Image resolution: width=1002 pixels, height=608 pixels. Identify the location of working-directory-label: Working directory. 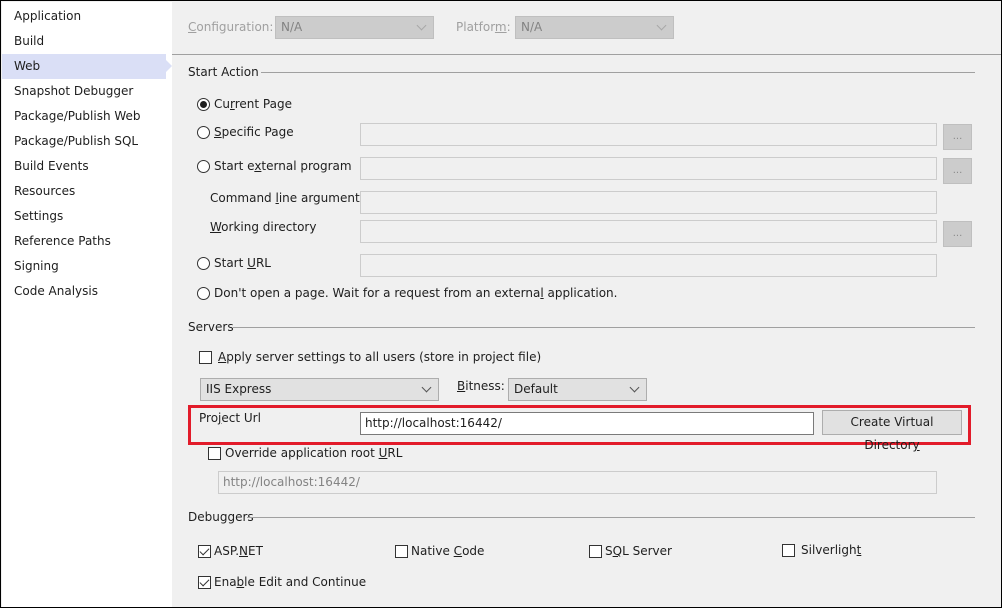
(263, 227).